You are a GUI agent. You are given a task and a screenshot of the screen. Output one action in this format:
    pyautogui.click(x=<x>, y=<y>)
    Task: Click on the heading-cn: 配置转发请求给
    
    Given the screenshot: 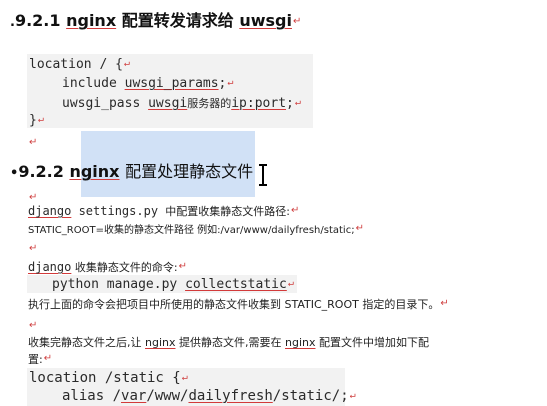 What is the action you would take?
    pyautogui.click(x=177, y=20)
    